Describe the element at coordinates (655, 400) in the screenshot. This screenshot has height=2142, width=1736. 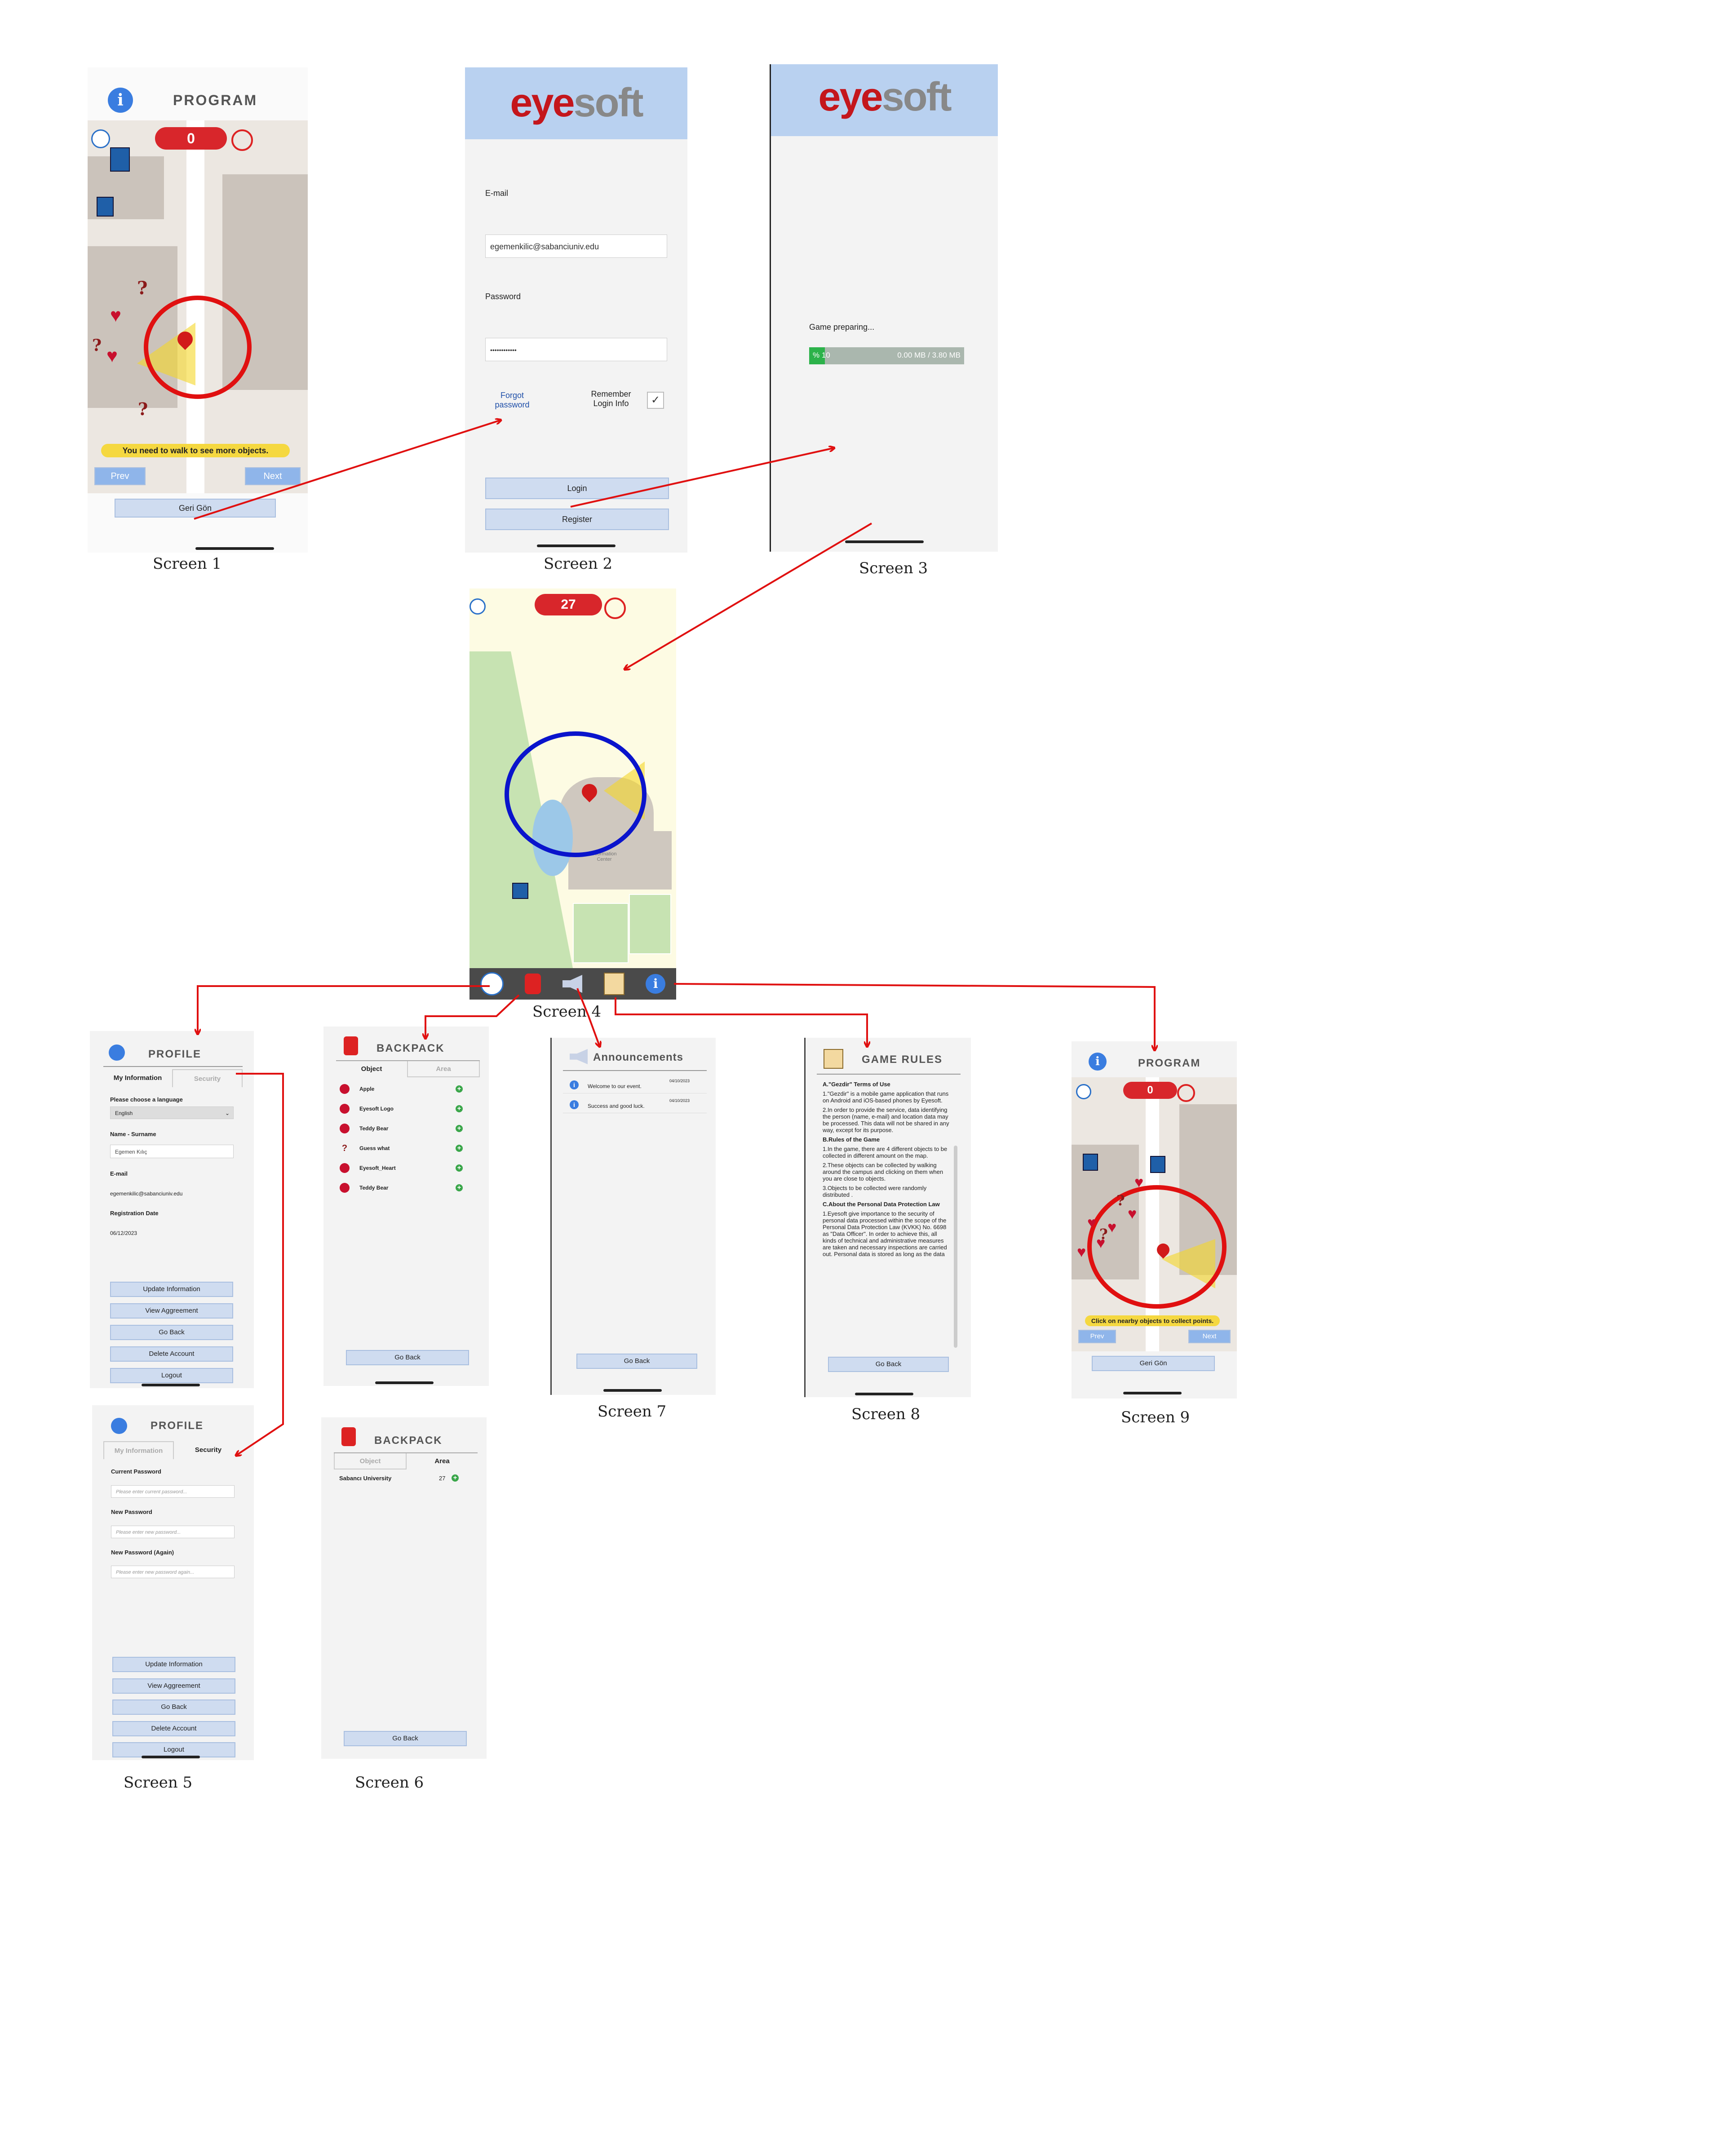
I see `remember-checkbox: ✓` at that location.